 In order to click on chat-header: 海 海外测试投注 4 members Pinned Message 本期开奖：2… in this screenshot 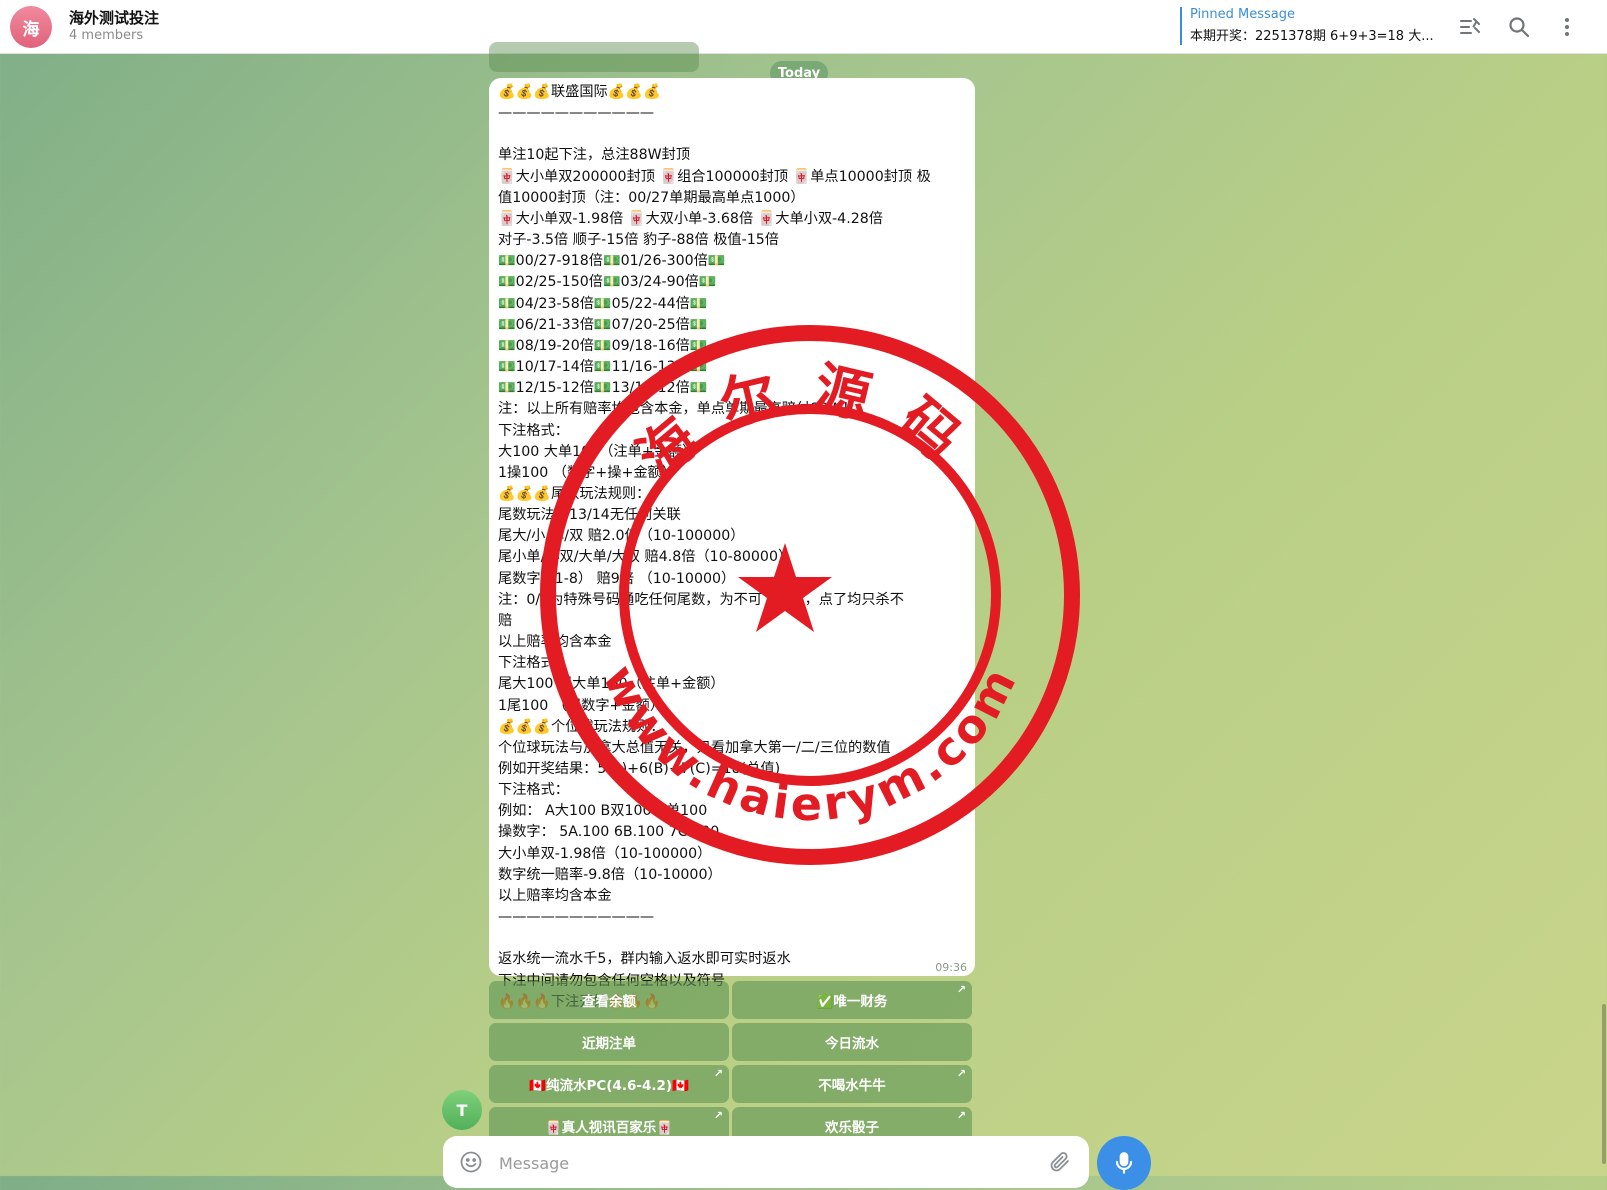, I will do `click(803, 27)`.